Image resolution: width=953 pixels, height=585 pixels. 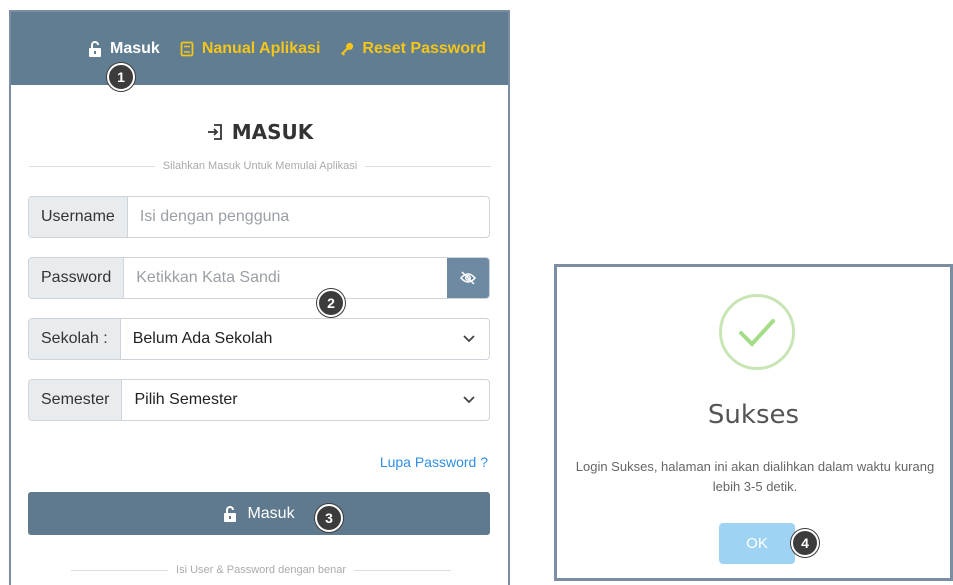 I want to click on footer-divider: Isi User & Password dengan benar, so click(x=261, y=570).